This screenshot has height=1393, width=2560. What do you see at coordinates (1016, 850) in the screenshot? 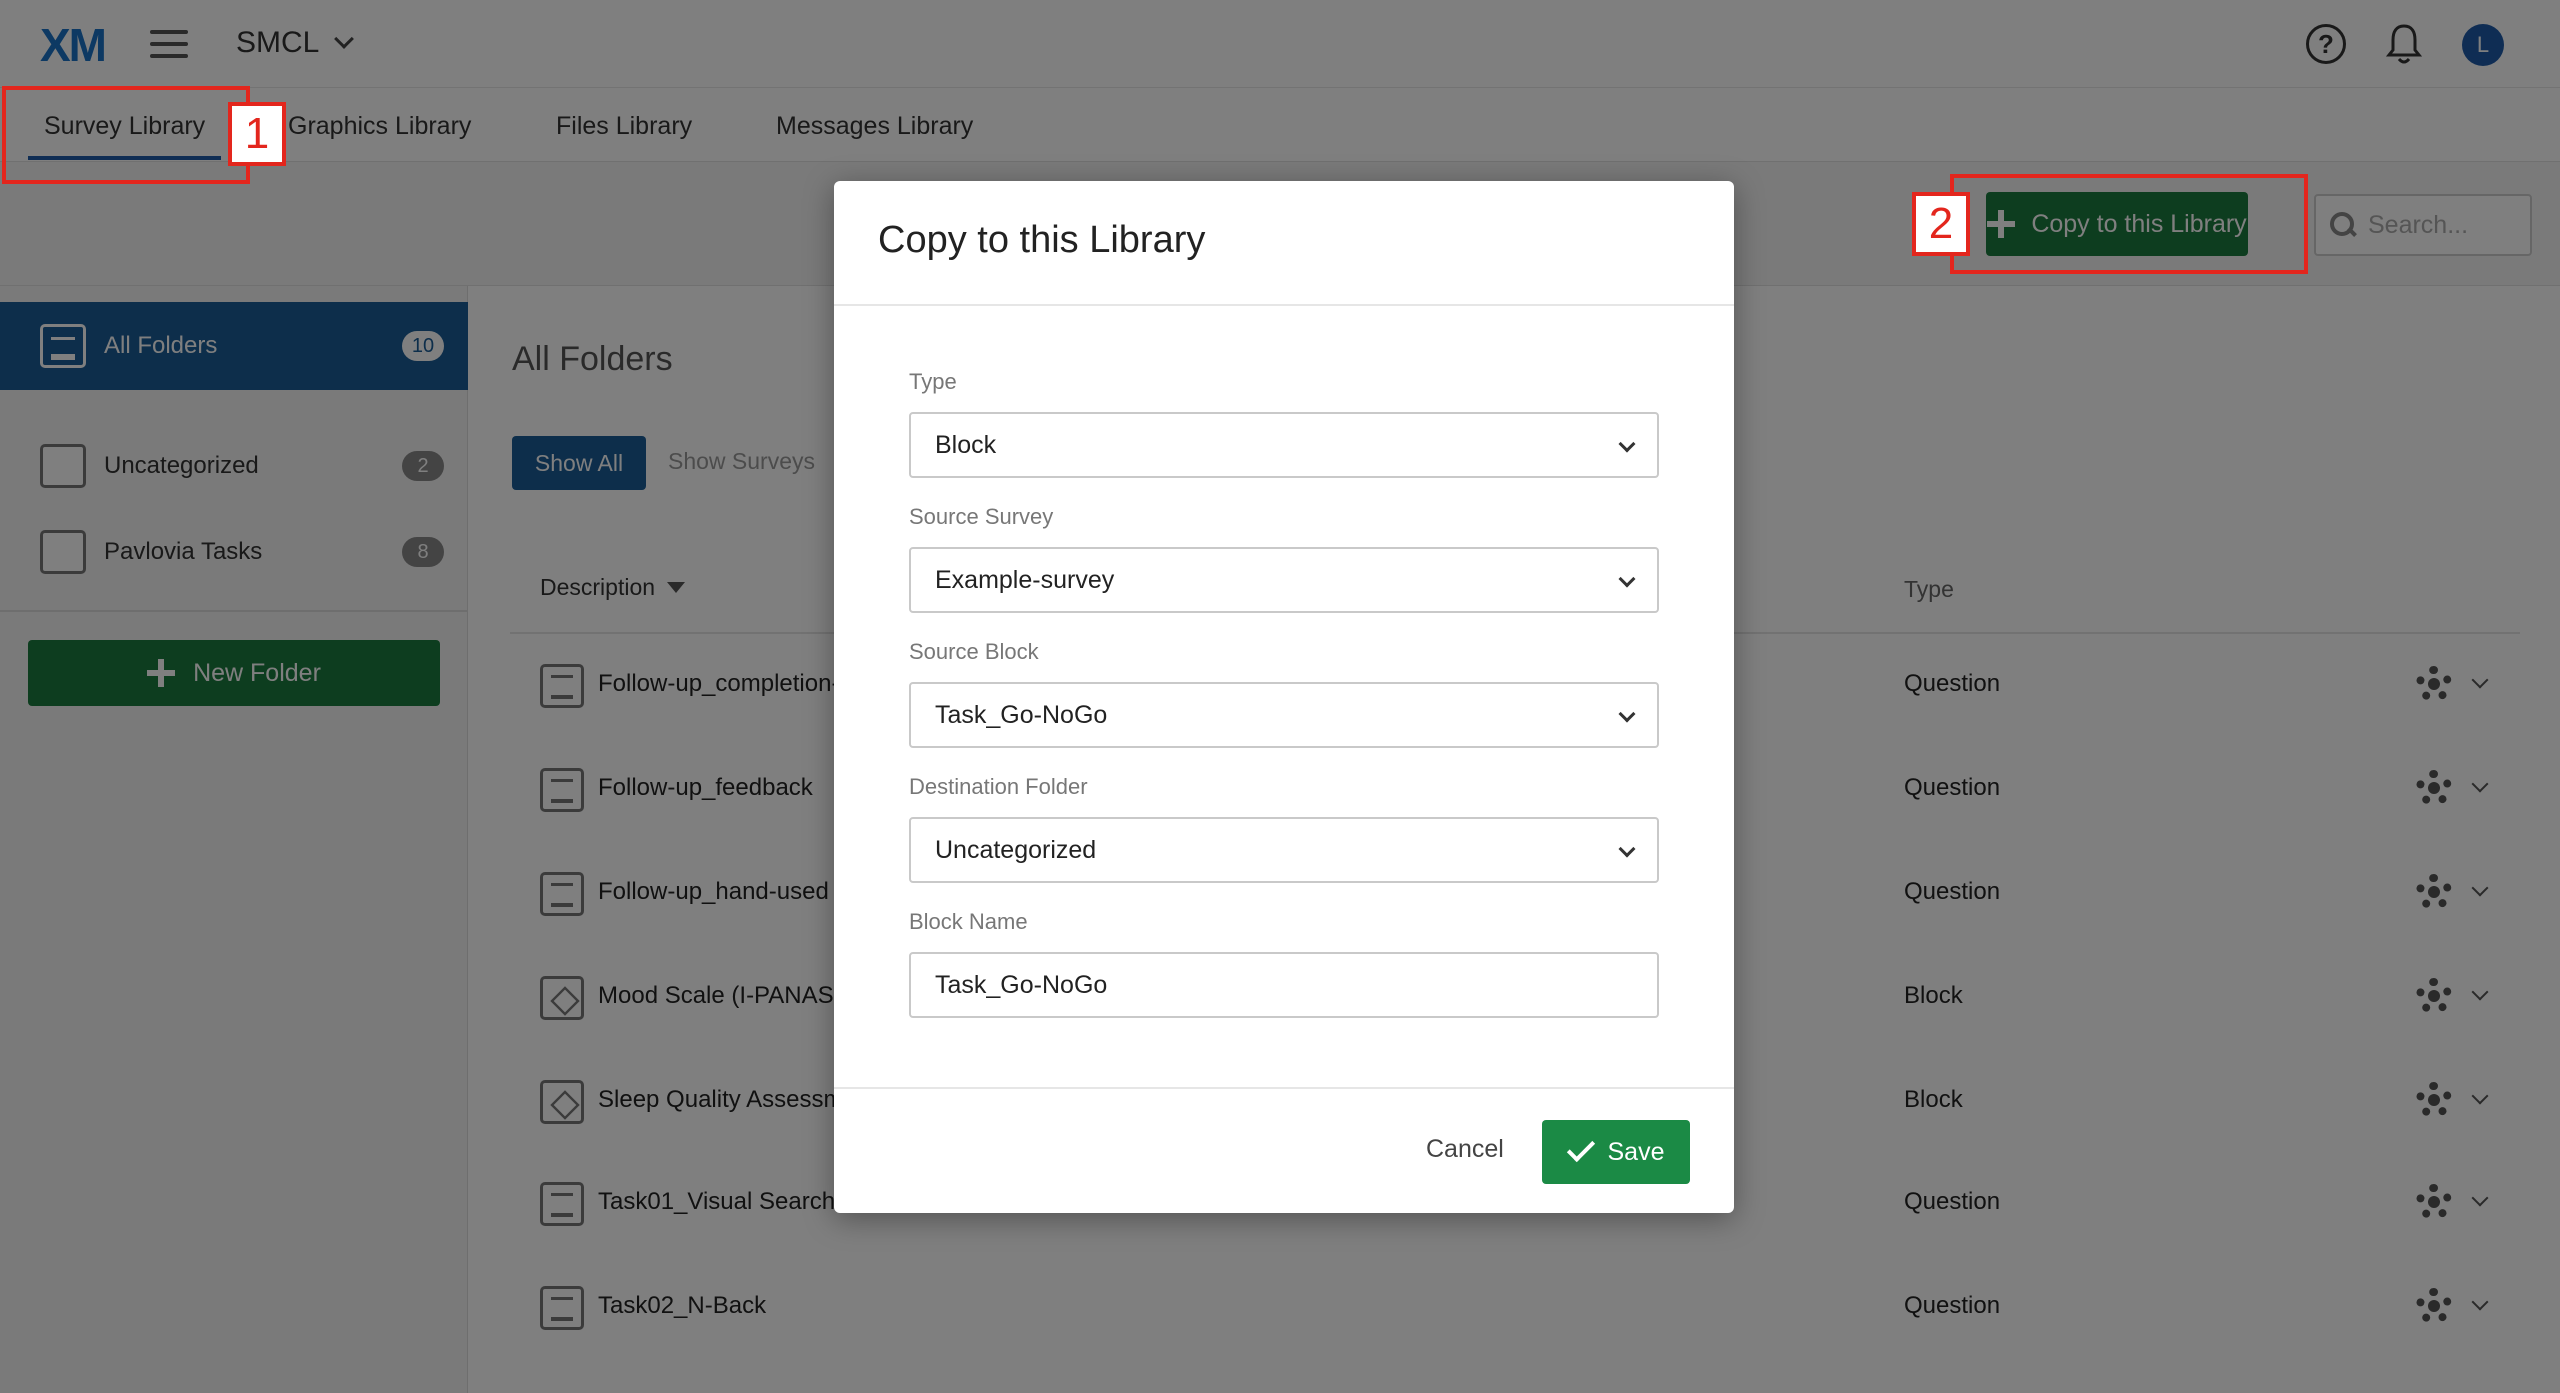
I see `destination-folder-value: Uncategorized` at bounding box center [1016, 850].